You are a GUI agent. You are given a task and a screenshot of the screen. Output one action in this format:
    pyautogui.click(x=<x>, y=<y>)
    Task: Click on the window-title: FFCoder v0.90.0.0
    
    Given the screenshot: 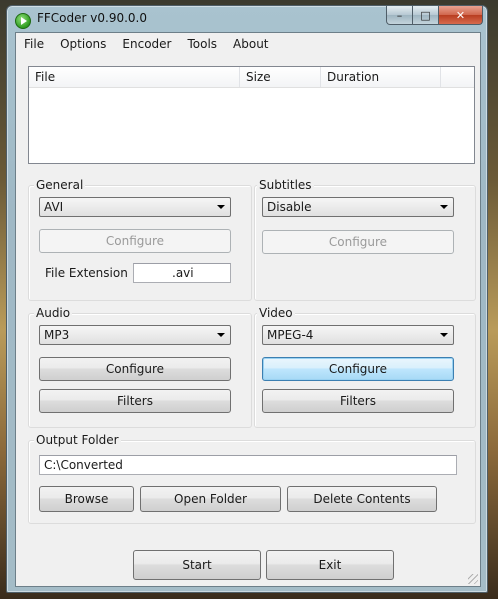 What is the action you would take?
    pyautogui.click(x=92, y=18)
    